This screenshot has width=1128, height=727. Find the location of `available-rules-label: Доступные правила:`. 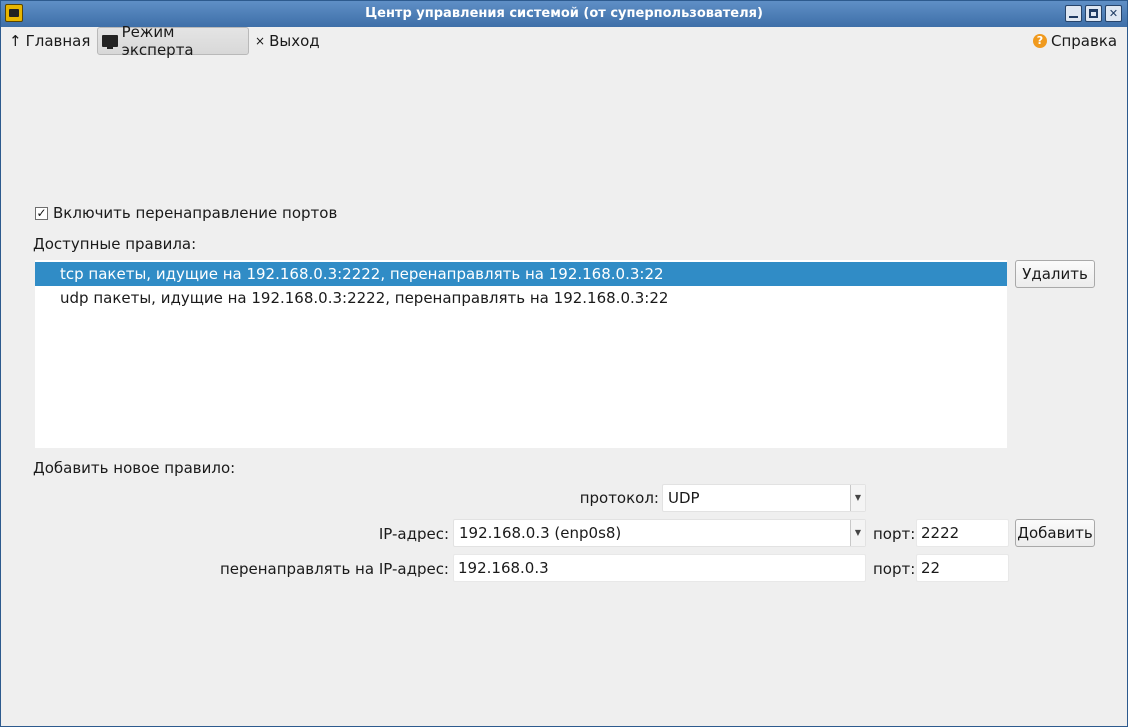

available-rules-label: Доступные правила: is located at coordinates (115, 244).